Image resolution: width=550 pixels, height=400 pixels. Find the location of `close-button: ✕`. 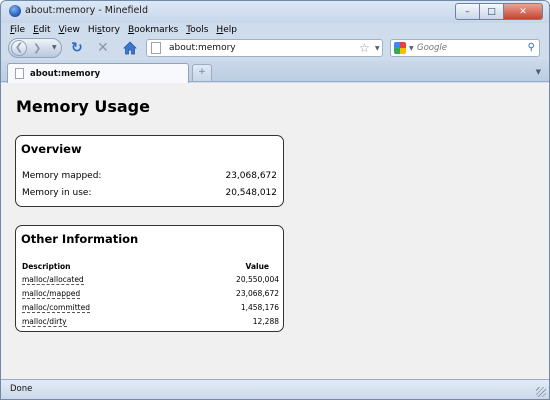

close-button: ✕ is located at coordinates (523, 11).